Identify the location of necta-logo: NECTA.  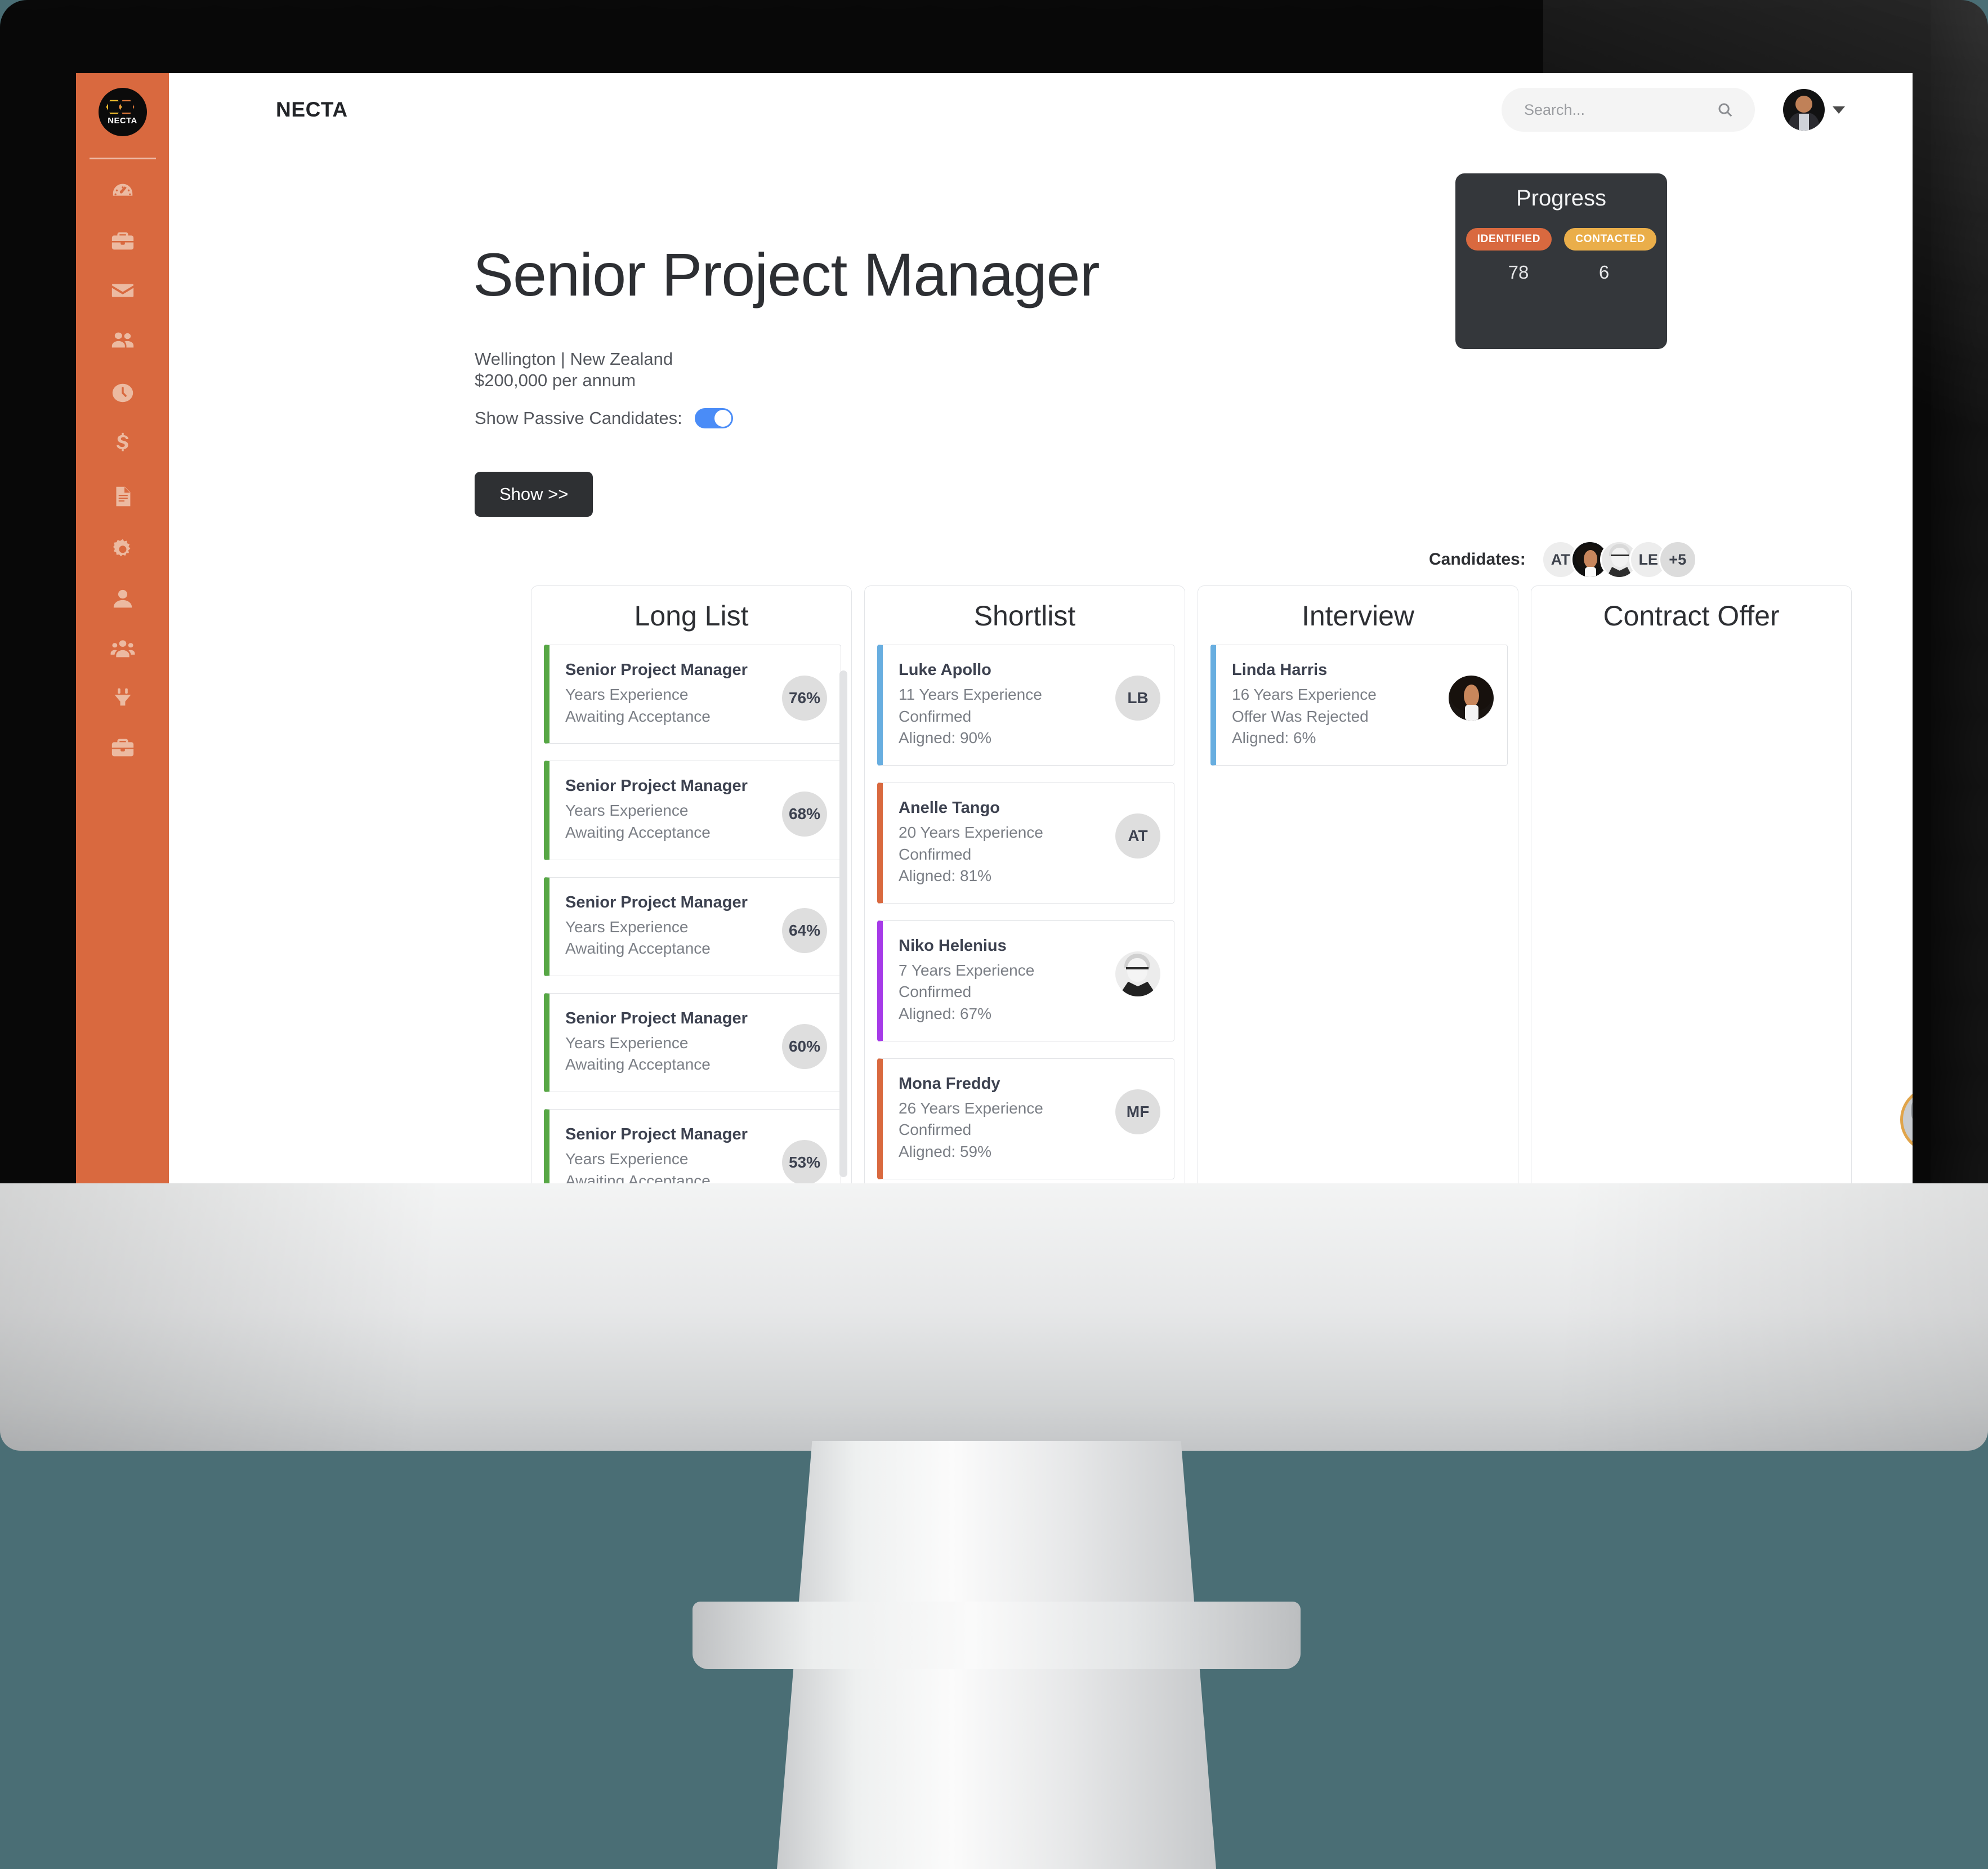
(122, 112).